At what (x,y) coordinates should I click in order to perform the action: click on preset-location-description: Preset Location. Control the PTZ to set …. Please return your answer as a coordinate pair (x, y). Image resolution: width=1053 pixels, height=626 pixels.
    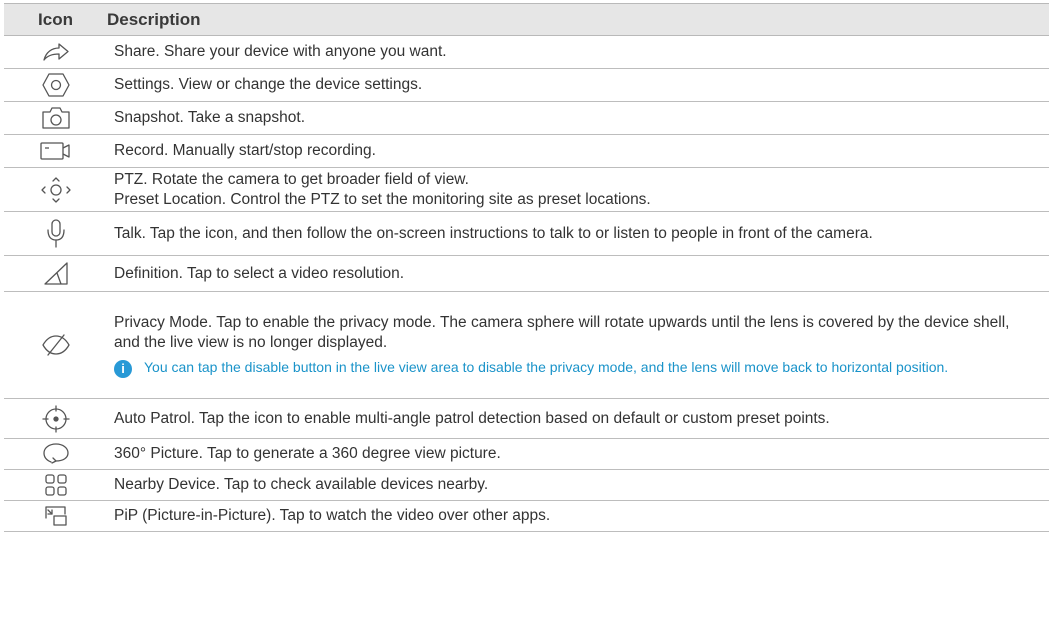
    Looking at the image, I should click on (382, 199).